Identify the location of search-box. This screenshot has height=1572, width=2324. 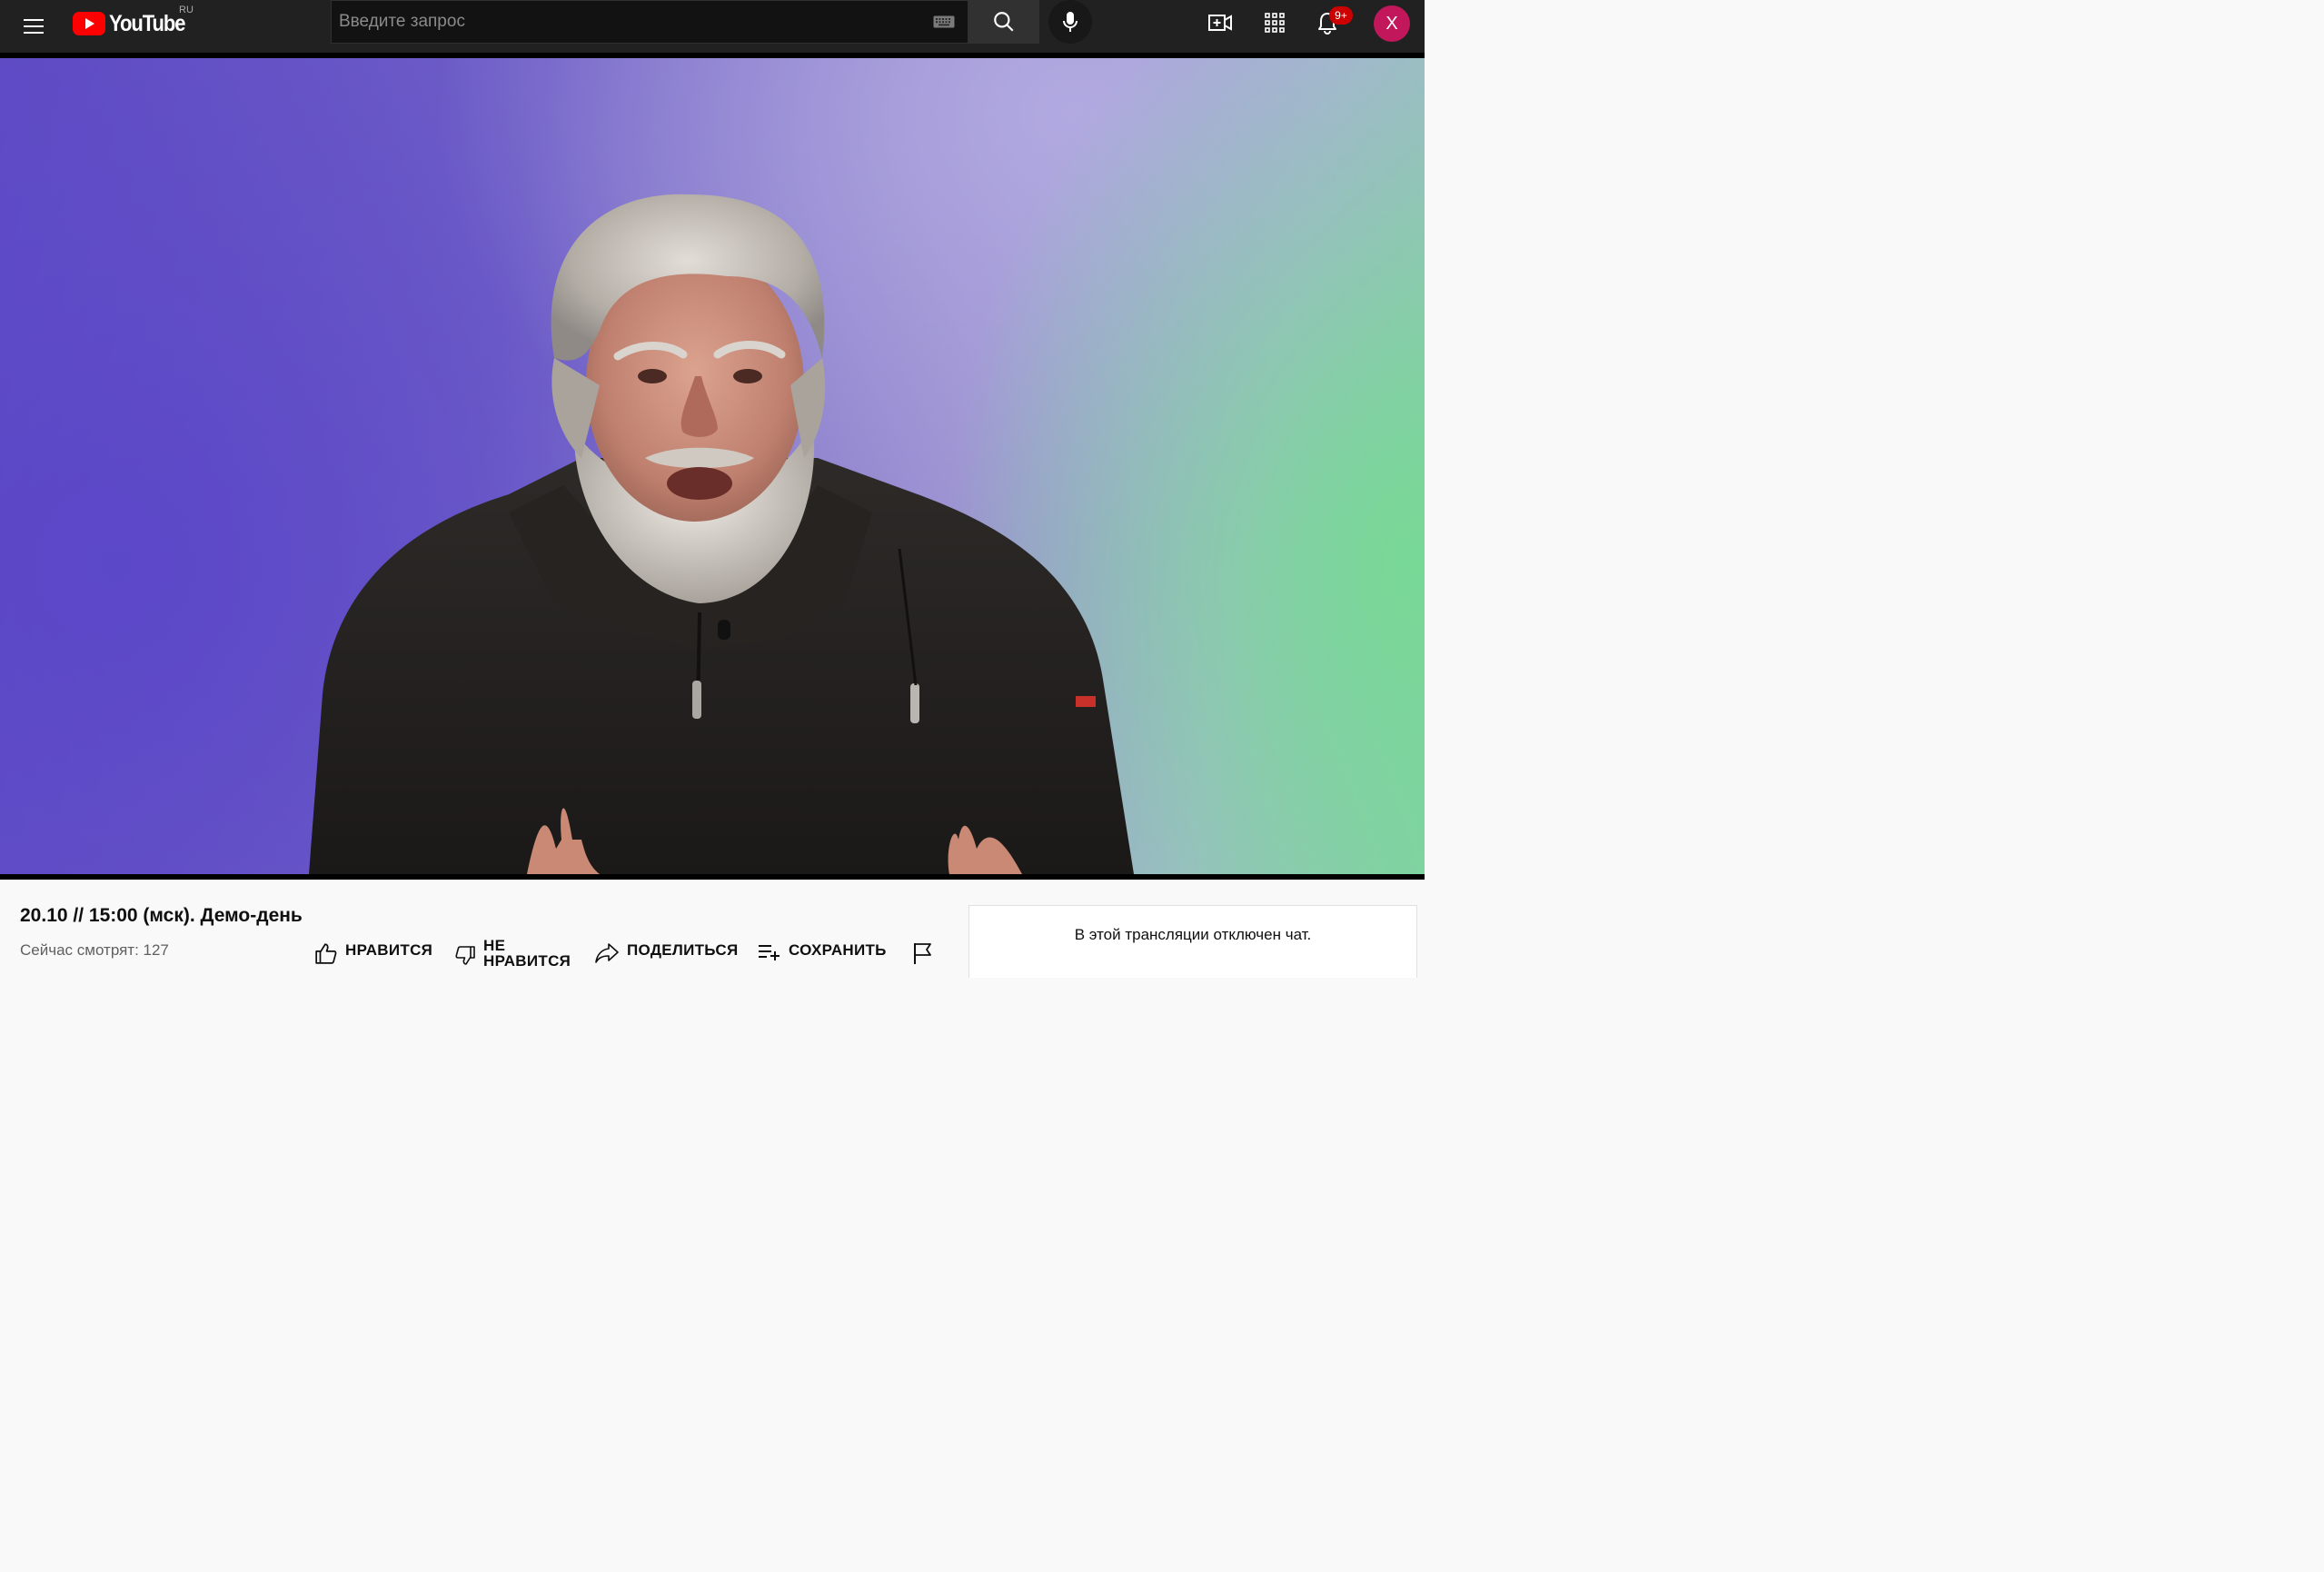
(650, 22).